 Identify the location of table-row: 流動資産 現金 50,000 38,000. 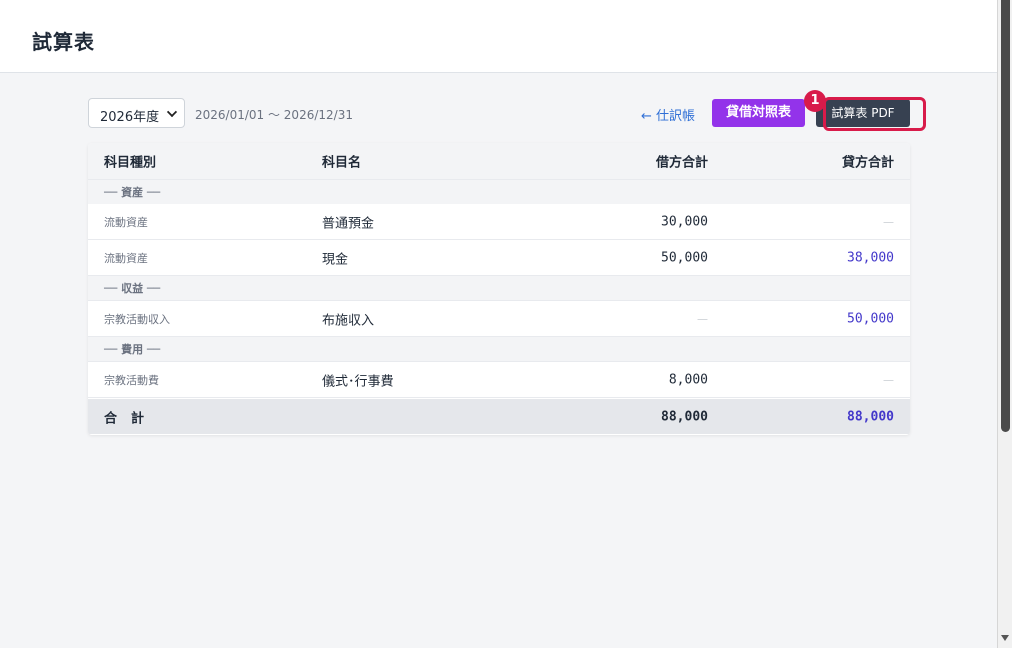
(499, 258).